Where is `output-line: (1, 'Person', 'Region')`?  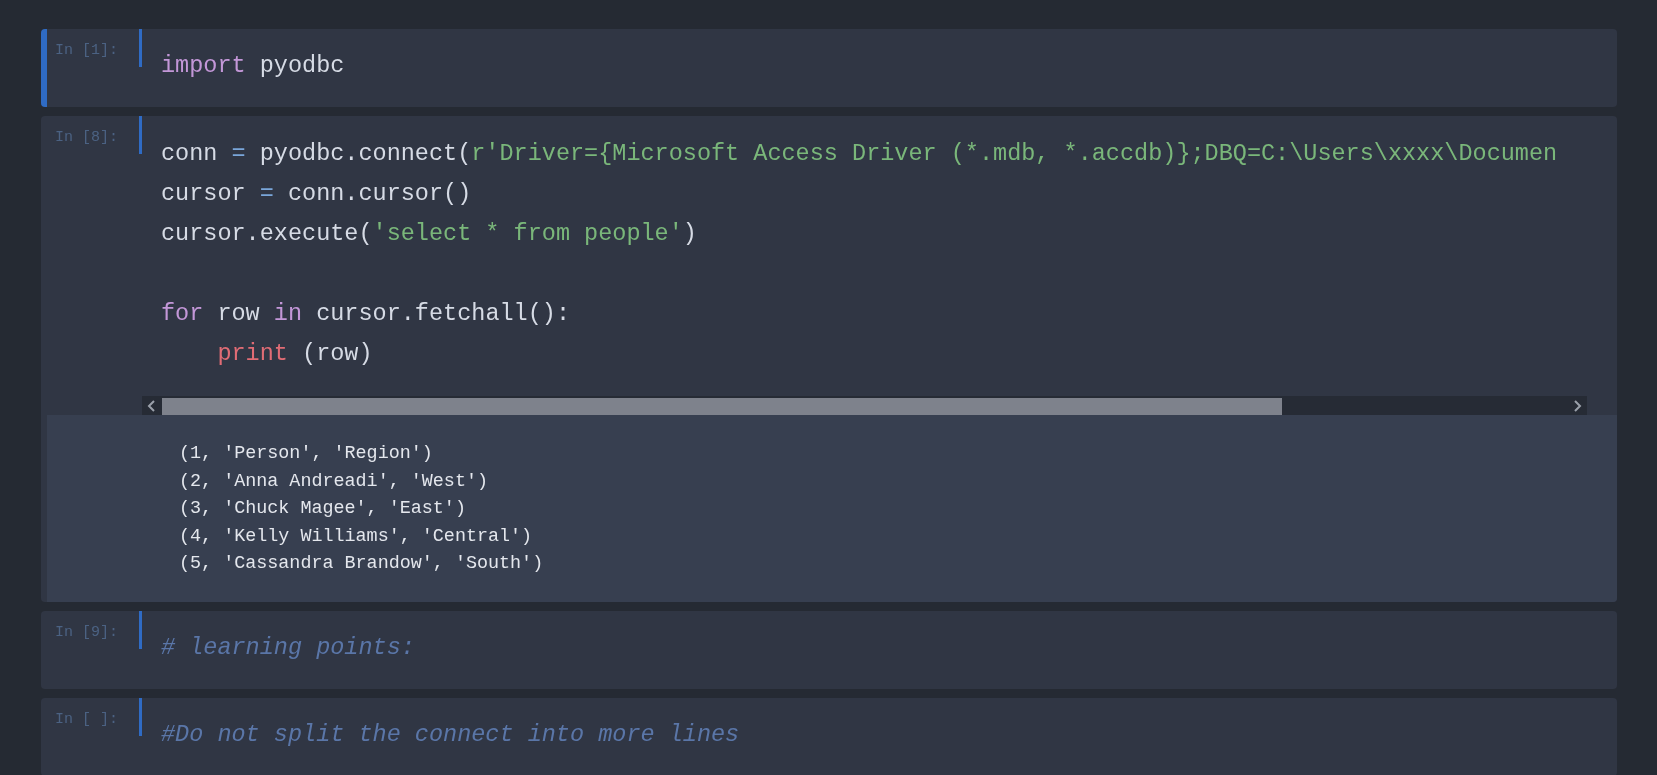
output-line: (1, 'Person', 'Region') is located at coordinates (306, 454).